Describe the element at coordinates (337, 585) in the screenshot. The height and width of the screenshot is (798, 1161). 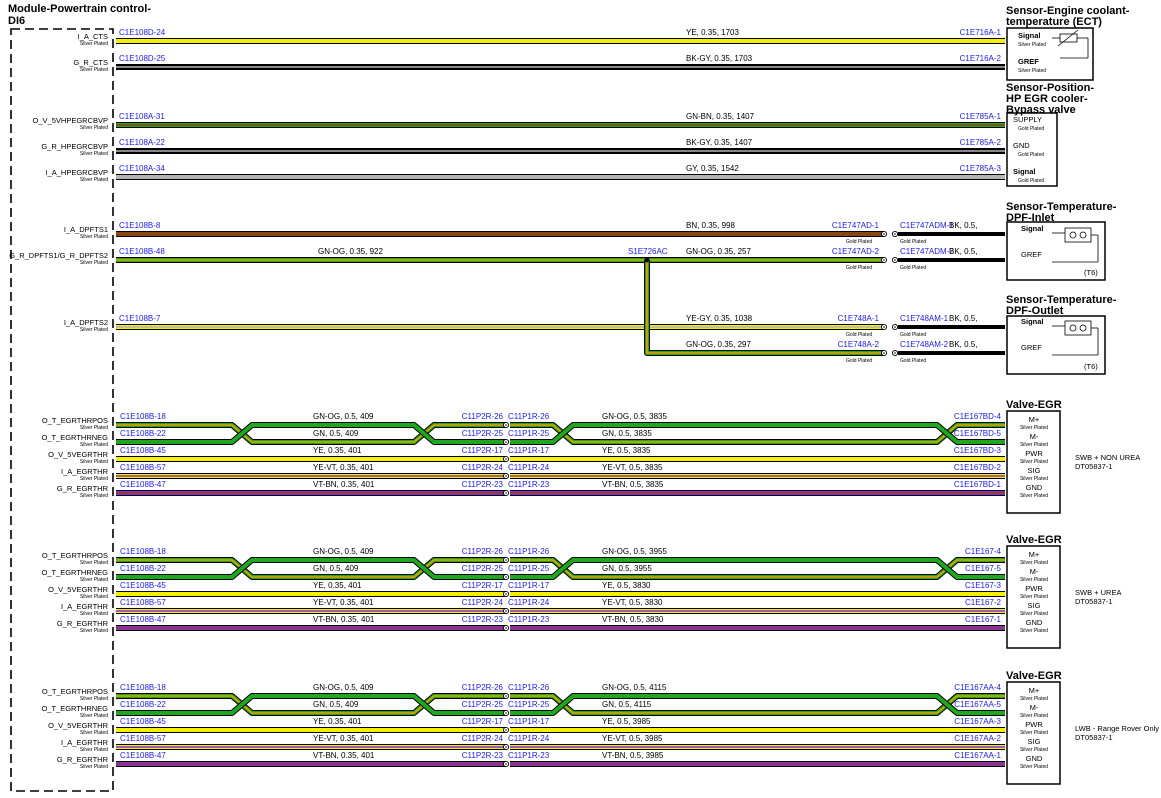
I see `wire-spec-label-a: YE, 0.35, 401` at that location.